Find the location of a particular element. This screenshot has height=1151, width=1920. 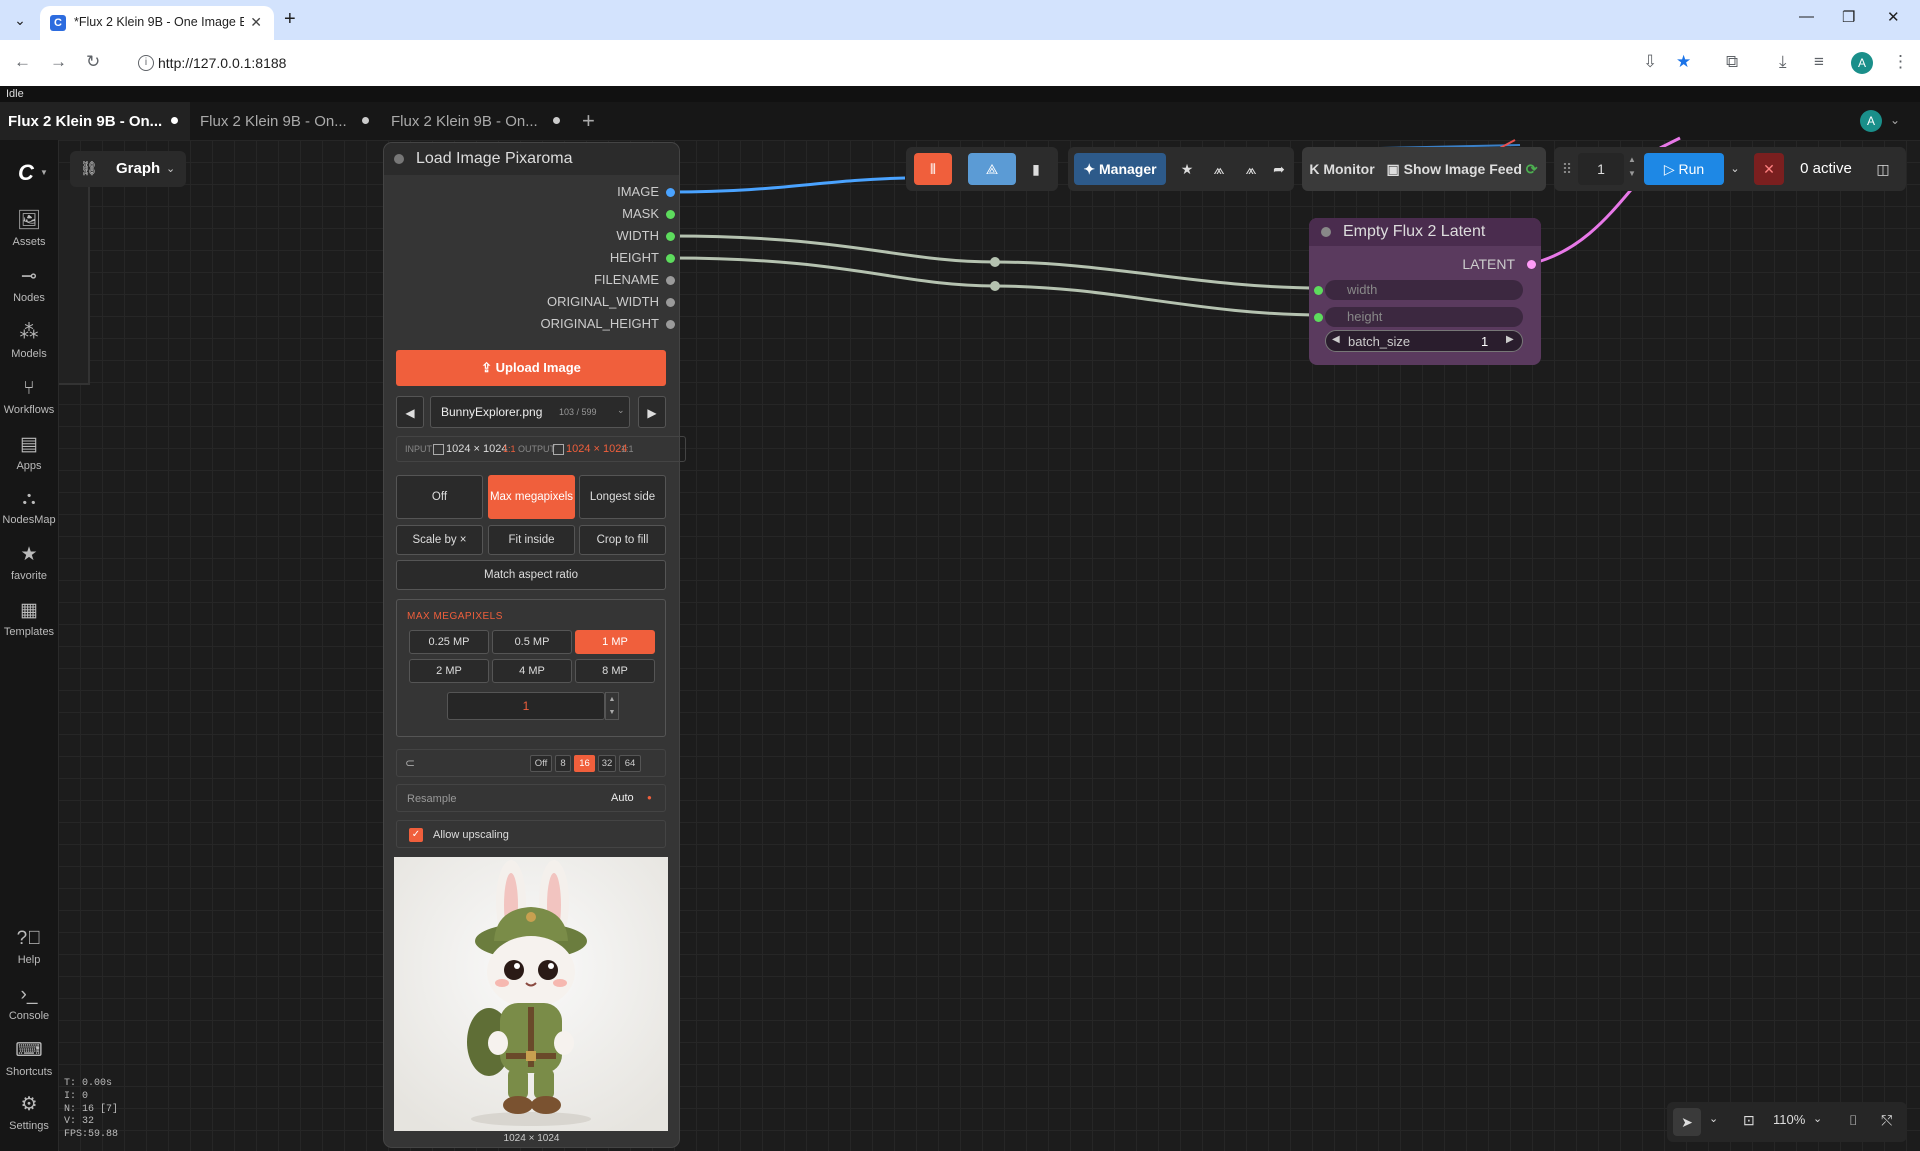

file-select: BunnyExplorer.png 103 / 599 ⌄ is located at coordinates (530, 412).